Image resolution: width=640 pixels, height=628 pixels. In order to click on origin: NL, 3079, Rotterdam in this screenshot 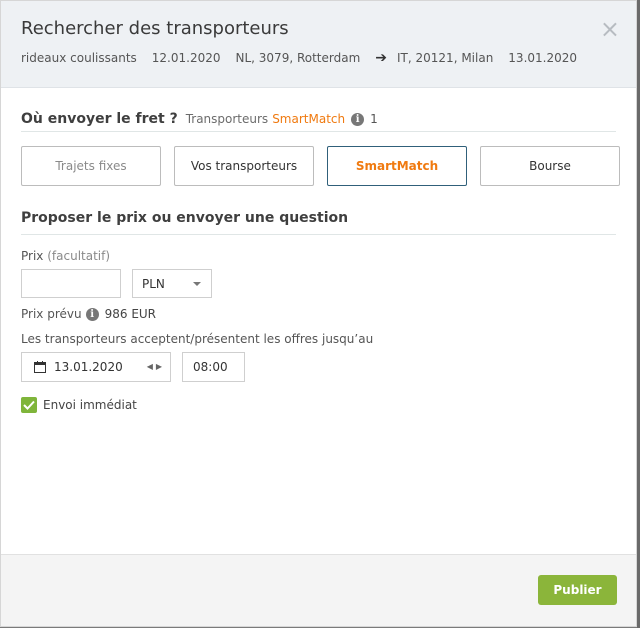, I will do `click(298, 58)`.